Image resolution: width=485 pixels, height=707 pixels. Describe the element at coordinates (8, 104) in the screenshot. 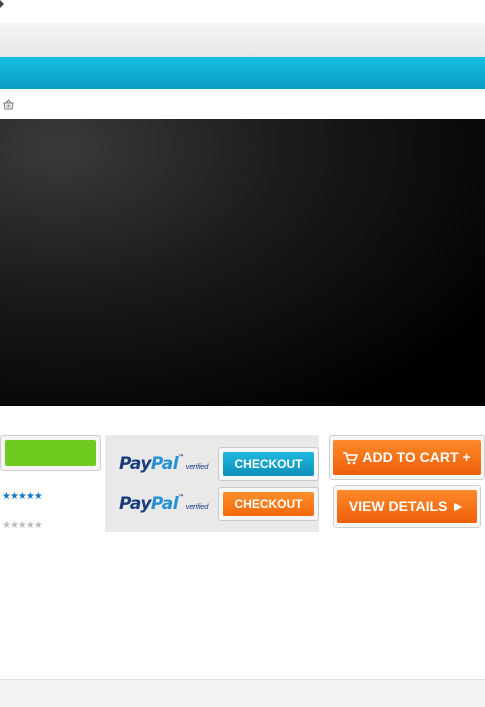

I see `basket-icon` at that location.